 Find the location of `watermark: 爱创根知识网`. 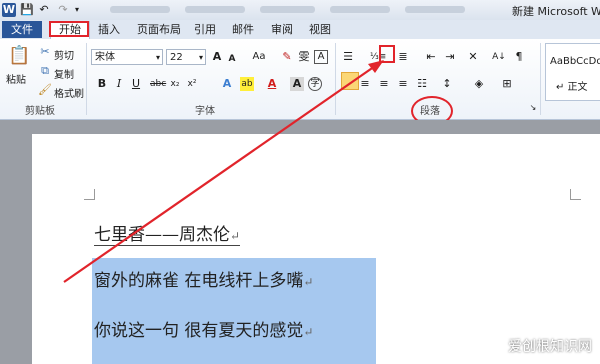

watermark: 爱创根知识网 is located at coordinates (550, 347).